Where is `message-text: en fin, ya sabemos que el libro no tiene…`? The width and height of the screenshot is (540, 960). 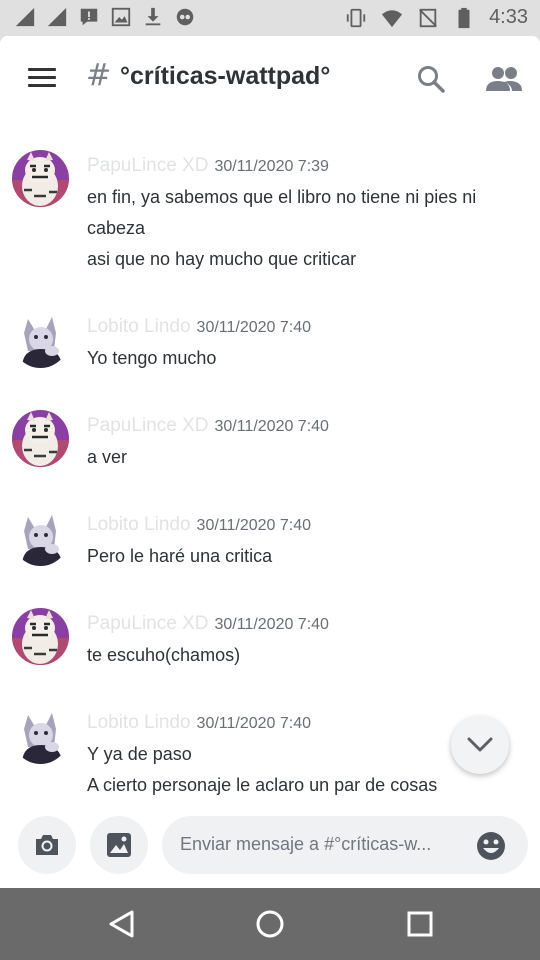 message-text: en fin, ya sabemos que el libro no tiene… is located at coordinates (282, 197).